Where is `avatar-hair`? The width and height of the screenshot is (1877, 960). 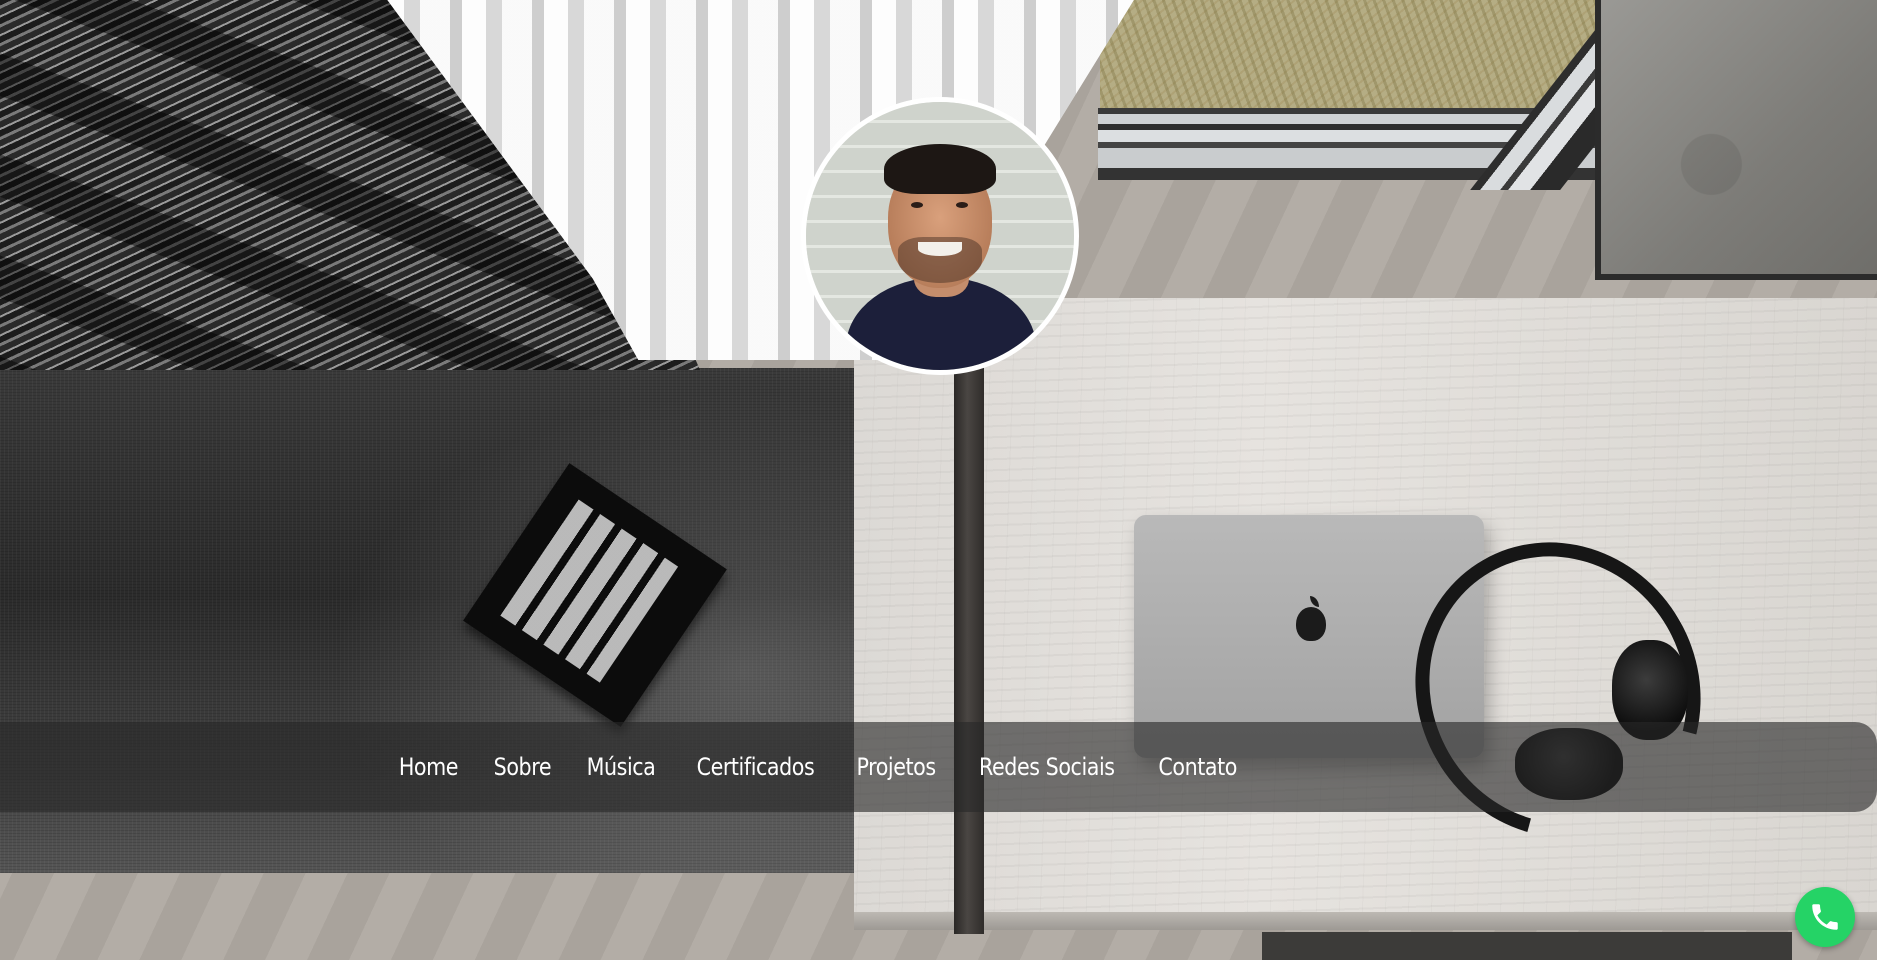 avatar-hair is located at coordinates (940, 169).